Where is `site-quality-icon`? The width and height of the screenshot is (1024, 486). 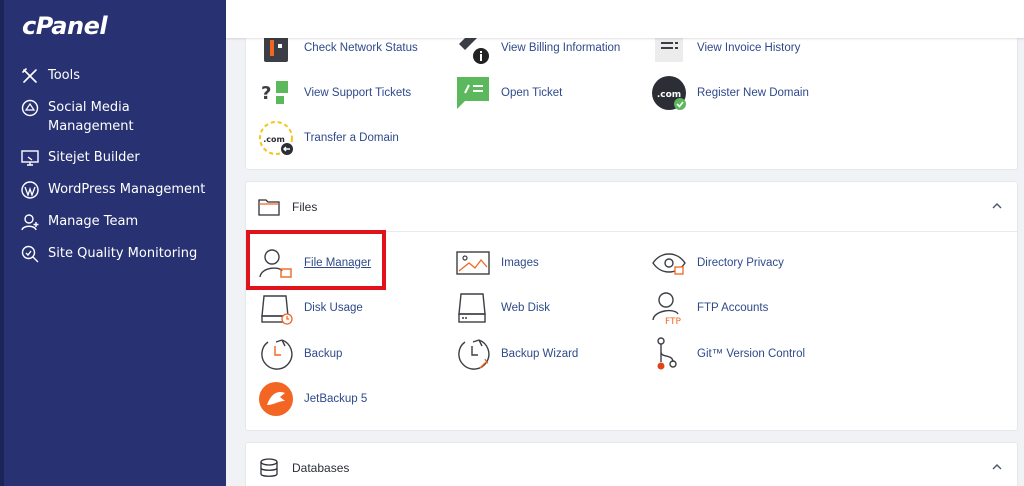
site-quality-icon is located at coordinates (30, 254).